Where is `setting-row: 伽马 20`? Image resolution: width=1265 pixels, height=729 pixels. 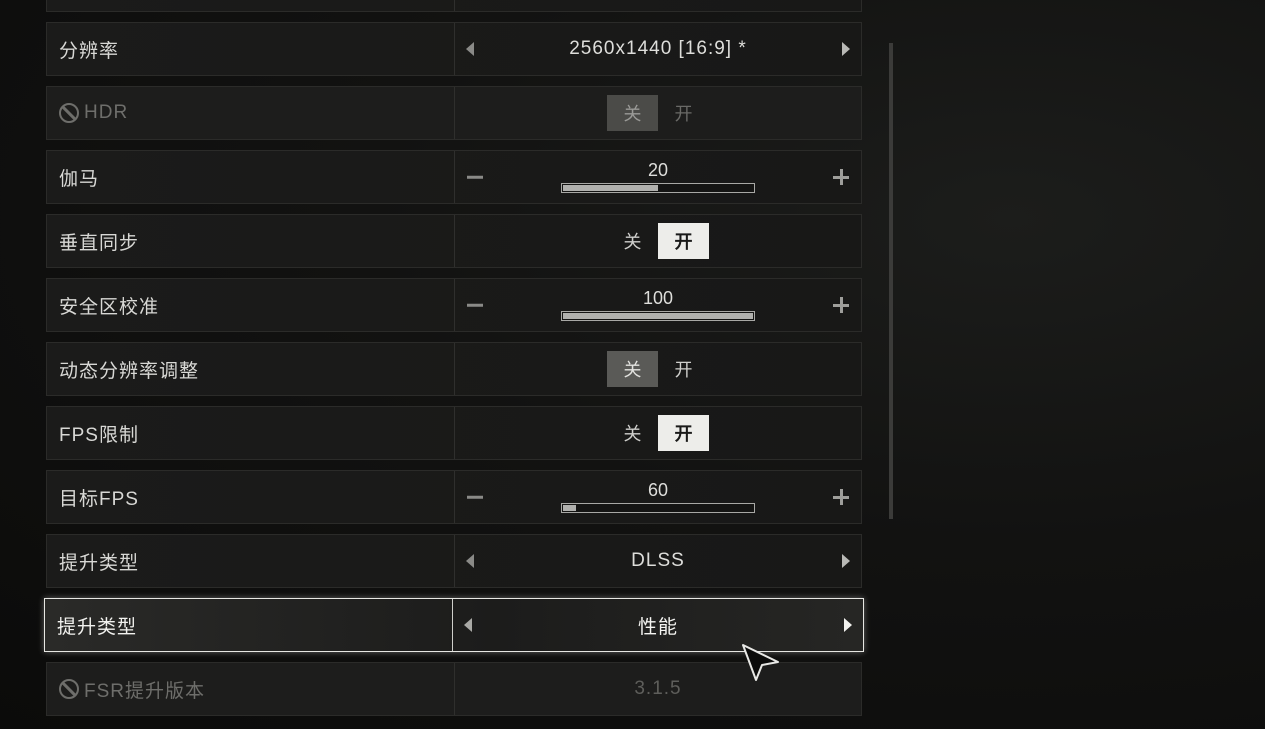
setting-row: 伽马 20 is located at coordinates (454, 177).